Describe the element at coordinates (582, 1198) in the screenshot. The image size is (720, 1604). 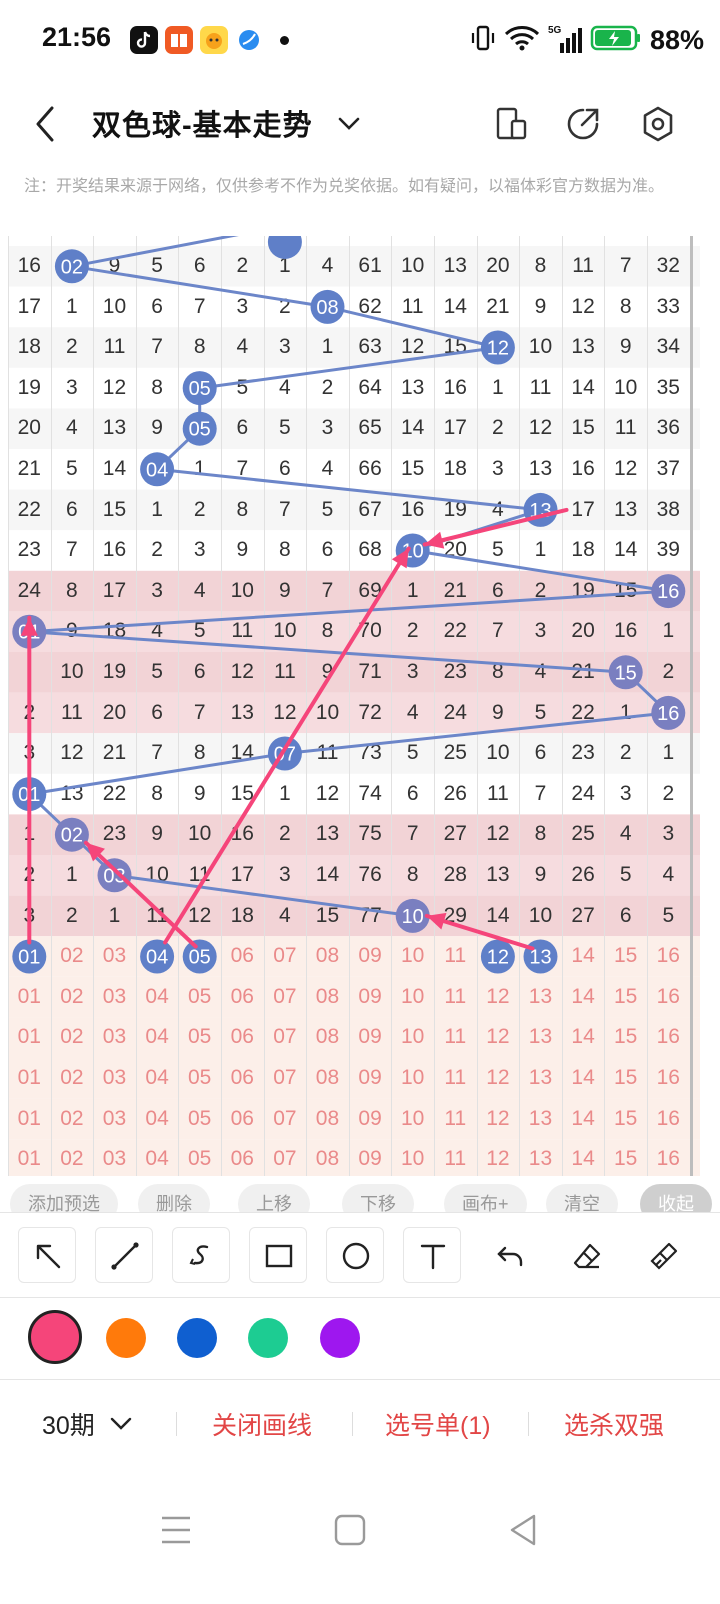
I see `clear-button: 清空` at that location.